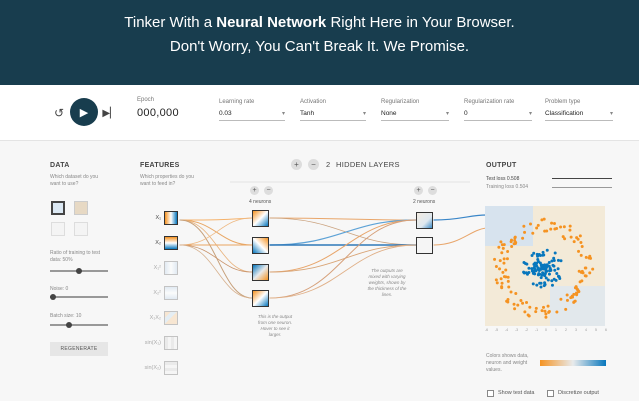  Describe the element at coordinates (573, 363) in the screenshot. I see `color-legend` at that location.